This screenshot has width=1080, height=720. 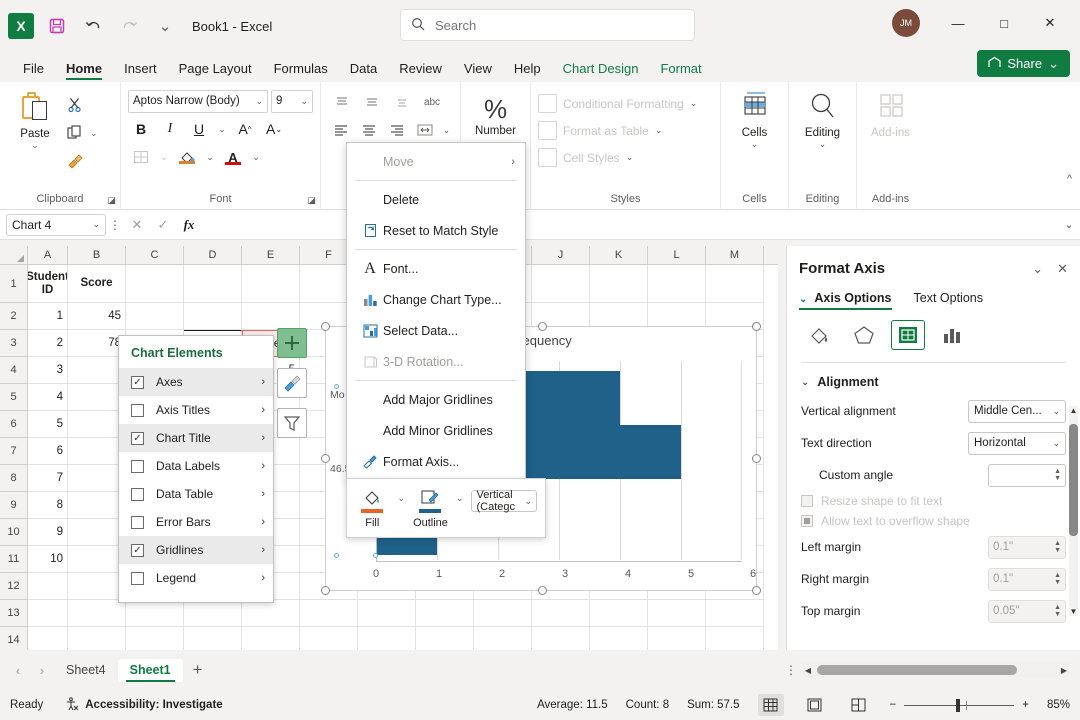 What do you see at coordinates (735, 284) in the screenshot?
I see `cell-m1` at bounding box center [735, 284].